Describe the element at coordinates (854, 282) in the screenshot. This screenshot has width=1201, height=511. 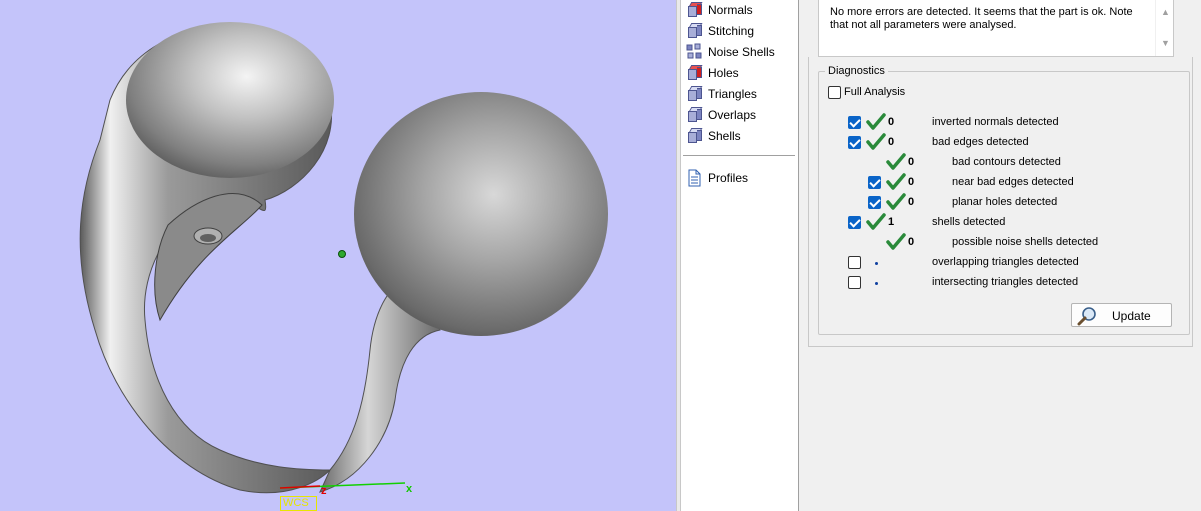
I see `intersecting-triangles-checkbox` at that location.